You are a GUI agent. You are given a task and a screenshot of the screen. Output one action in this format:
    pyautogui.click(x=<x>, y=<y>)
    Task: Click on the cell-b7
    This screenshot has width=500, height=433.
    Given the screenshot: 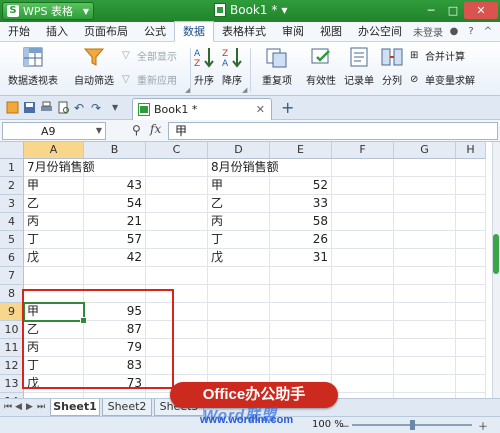 What is the action you would take?
    pyautogui.click(x=115, y=276)
    